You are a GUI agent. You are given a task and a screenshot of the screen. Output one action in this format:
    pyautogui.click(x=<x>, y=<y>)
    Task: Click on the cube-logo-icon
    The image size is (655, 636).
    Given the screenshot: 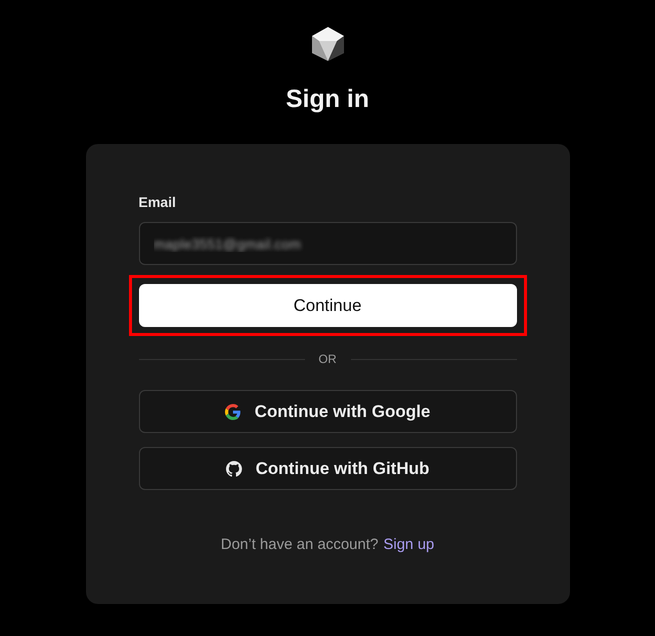 What is the action you would take?
    pyautogui.click(x=327, y=44)
    